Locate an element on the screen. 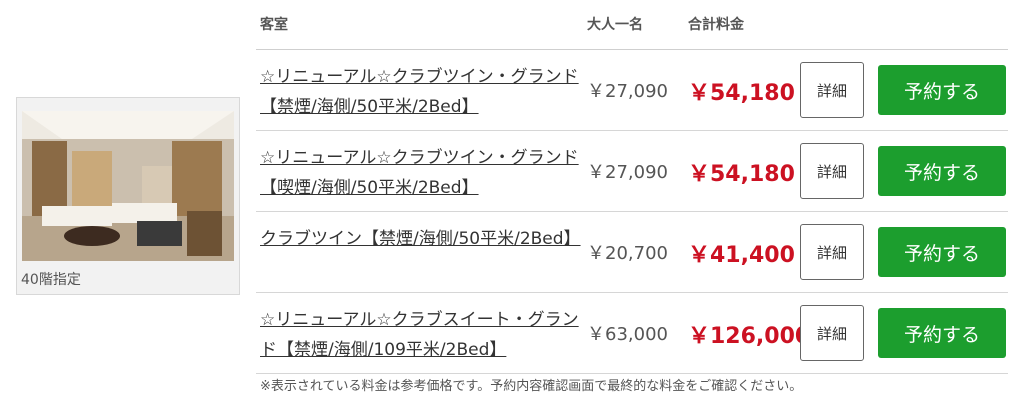  table-header: 客室 大人一名 合計料金 is located at coordinates (632, 25).